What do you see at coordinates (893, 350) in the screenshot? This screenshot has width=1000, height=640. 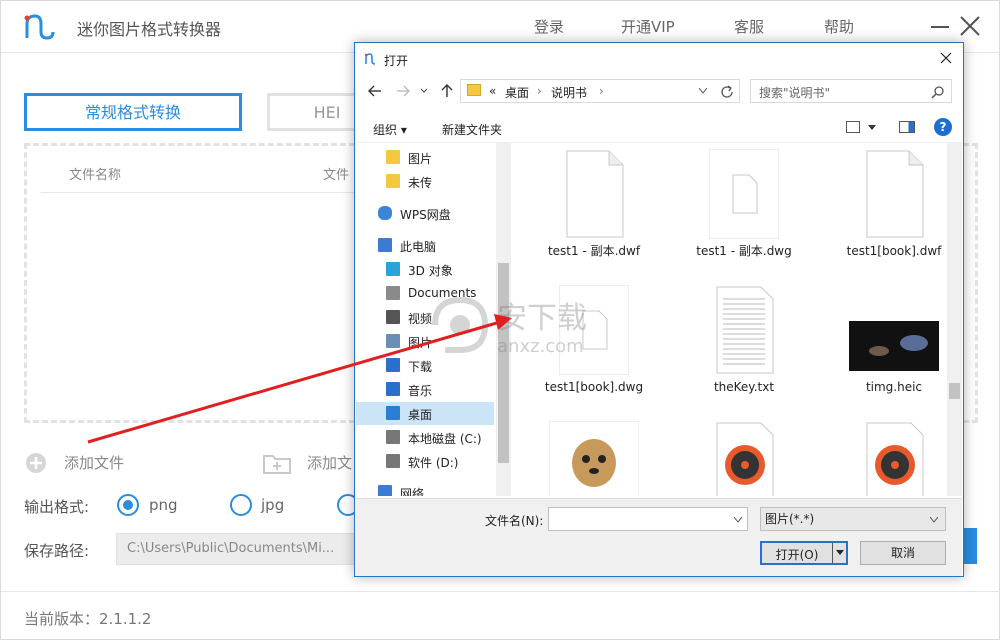 I see `file-item: timg.heic` at bounding box center [893, 350].